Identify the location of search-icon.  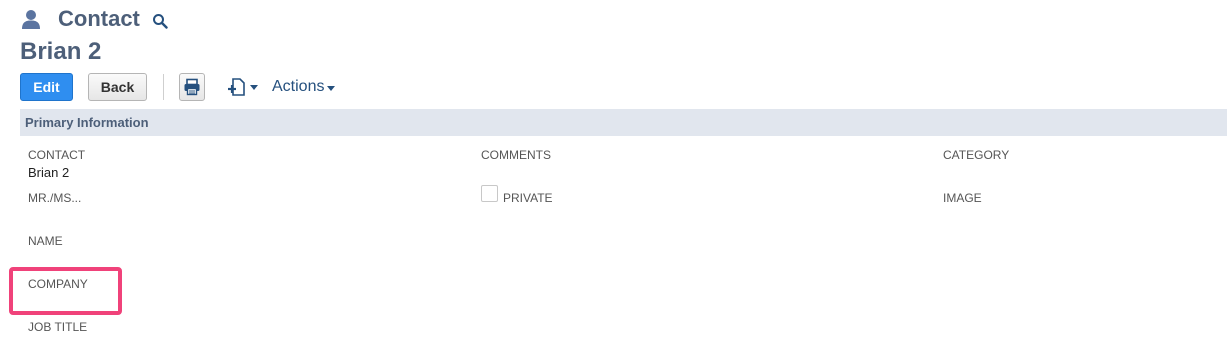
(160, 21).